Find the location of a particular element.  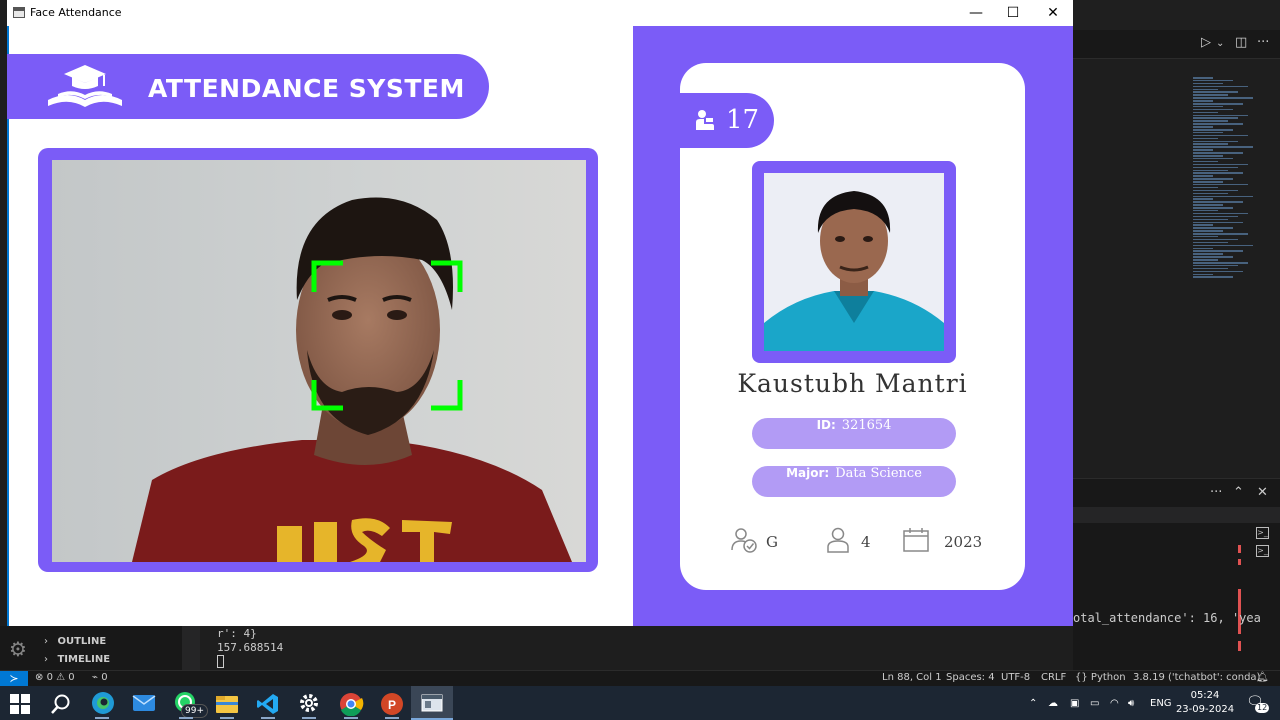

close-panel-icon: ✕ is located at coordinates (1262, 492).